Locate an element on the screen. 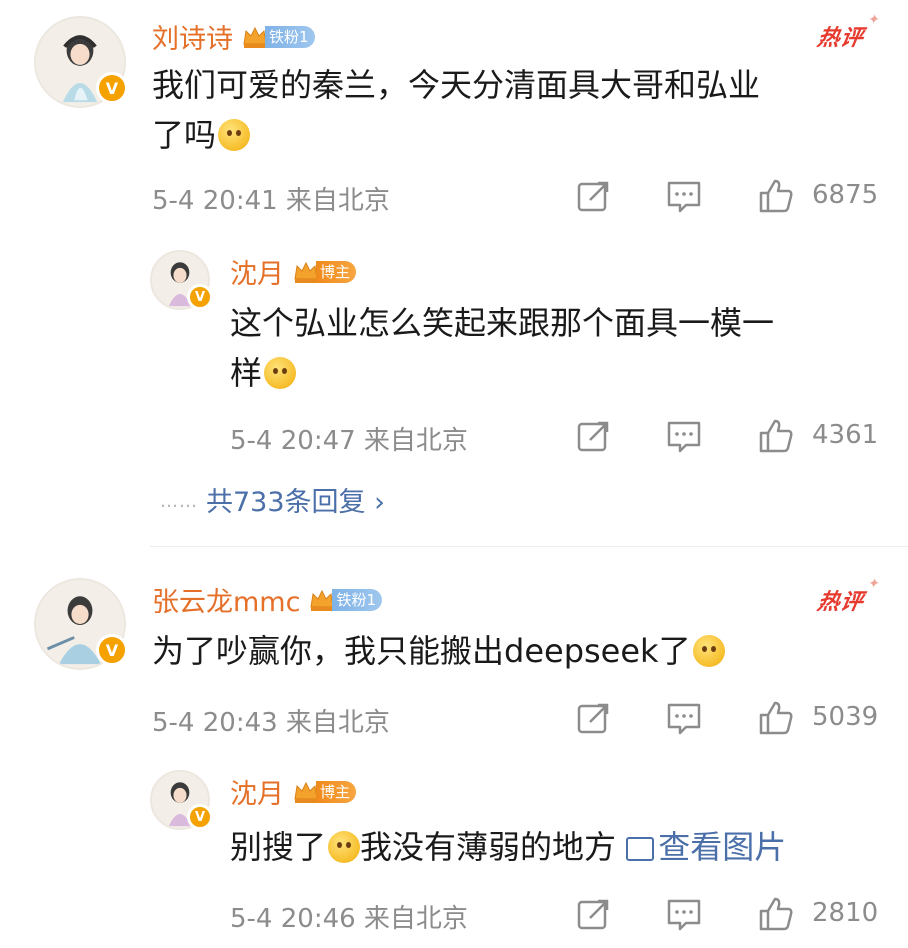  reply-text-fragment: 样 is located at coordinates (246, 373).